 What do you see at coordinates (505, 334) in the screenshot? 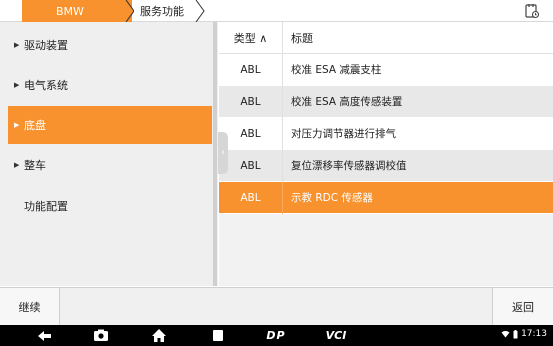
I see `wifi-icon` at bounding box center [505, 334].